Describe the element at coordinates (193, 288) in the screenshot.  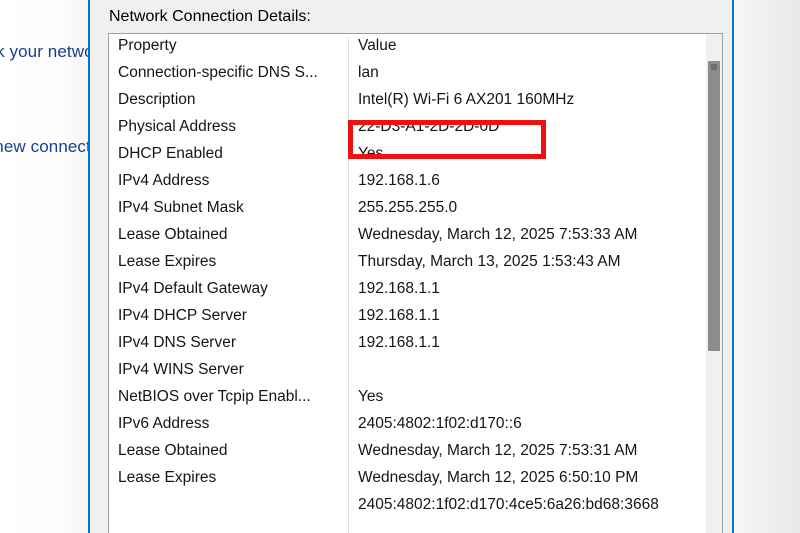
I see `row-property: IPv4 Default Gateway` at that location.